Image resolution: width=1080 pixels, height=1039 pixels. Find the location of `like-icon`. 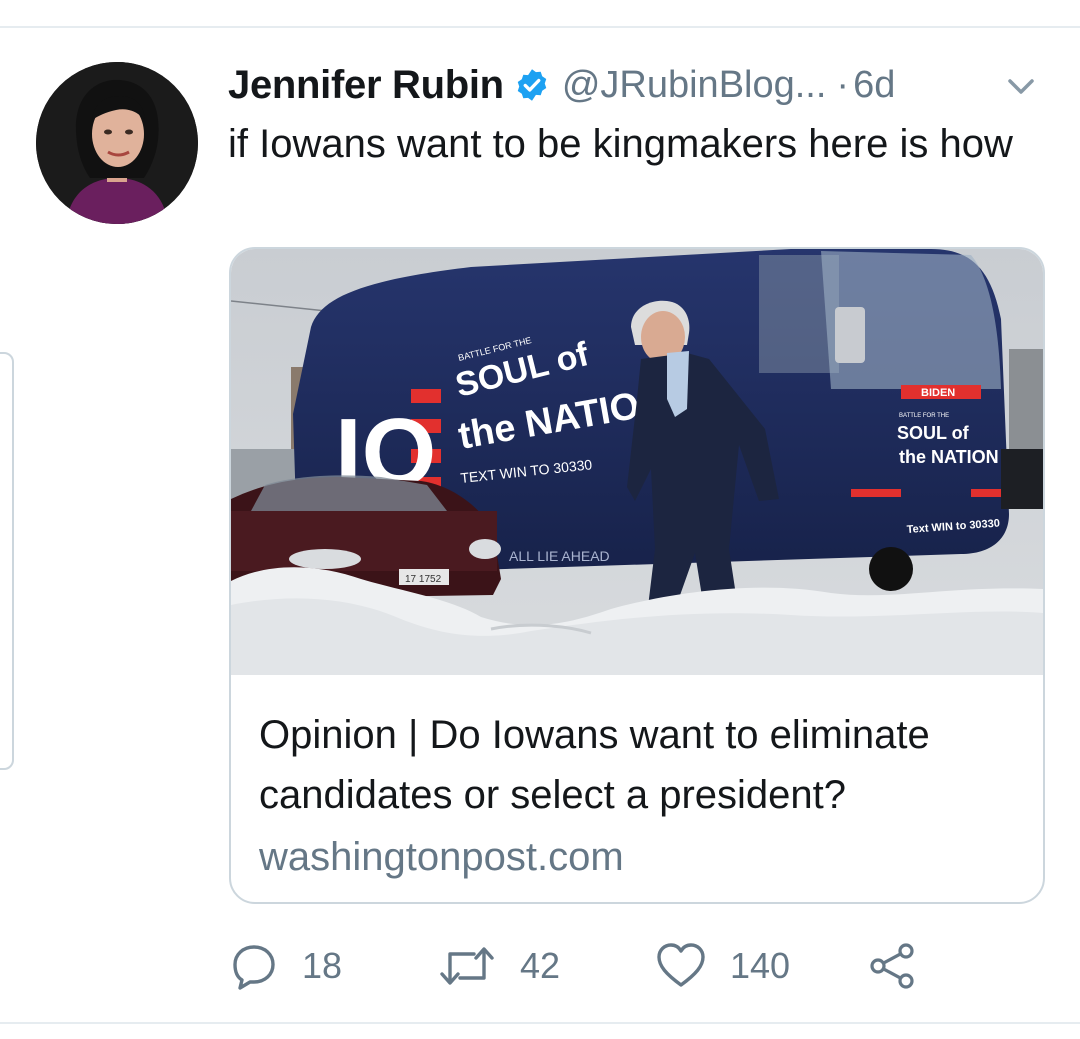

like-icon is located at coordinates (681, 965).